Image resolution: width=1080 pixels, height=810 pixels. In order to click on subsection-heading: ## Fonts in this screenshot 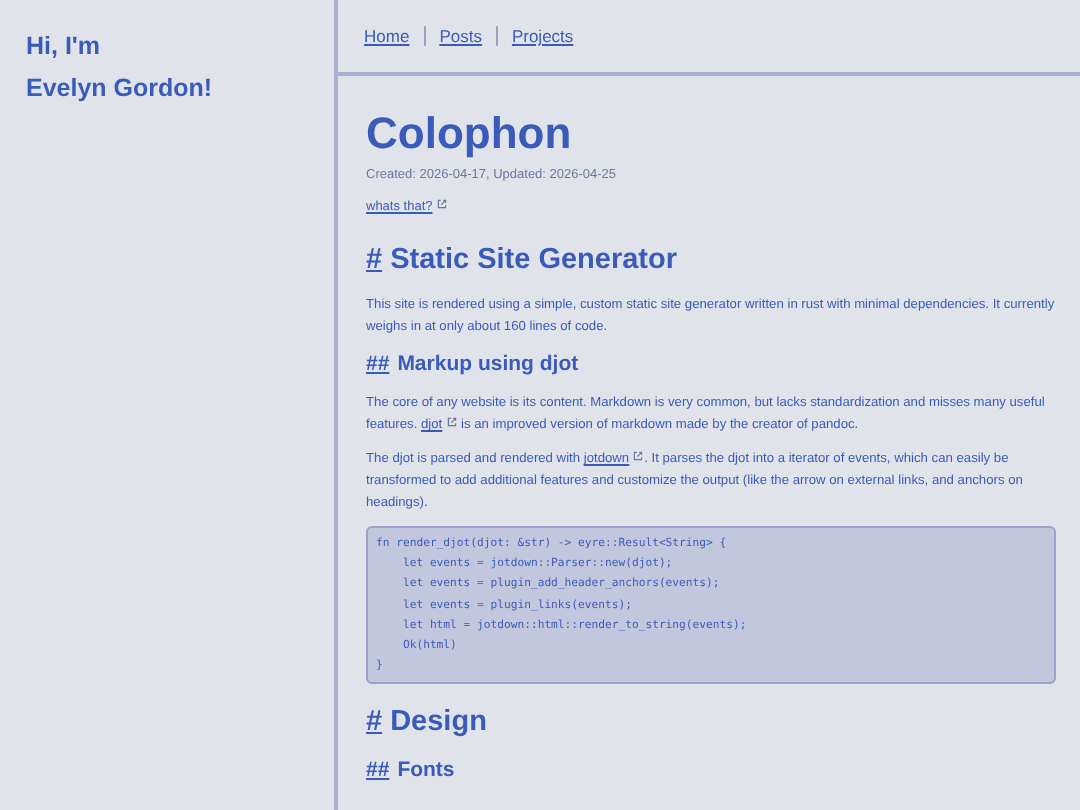, I will do `click(411, 770)`.